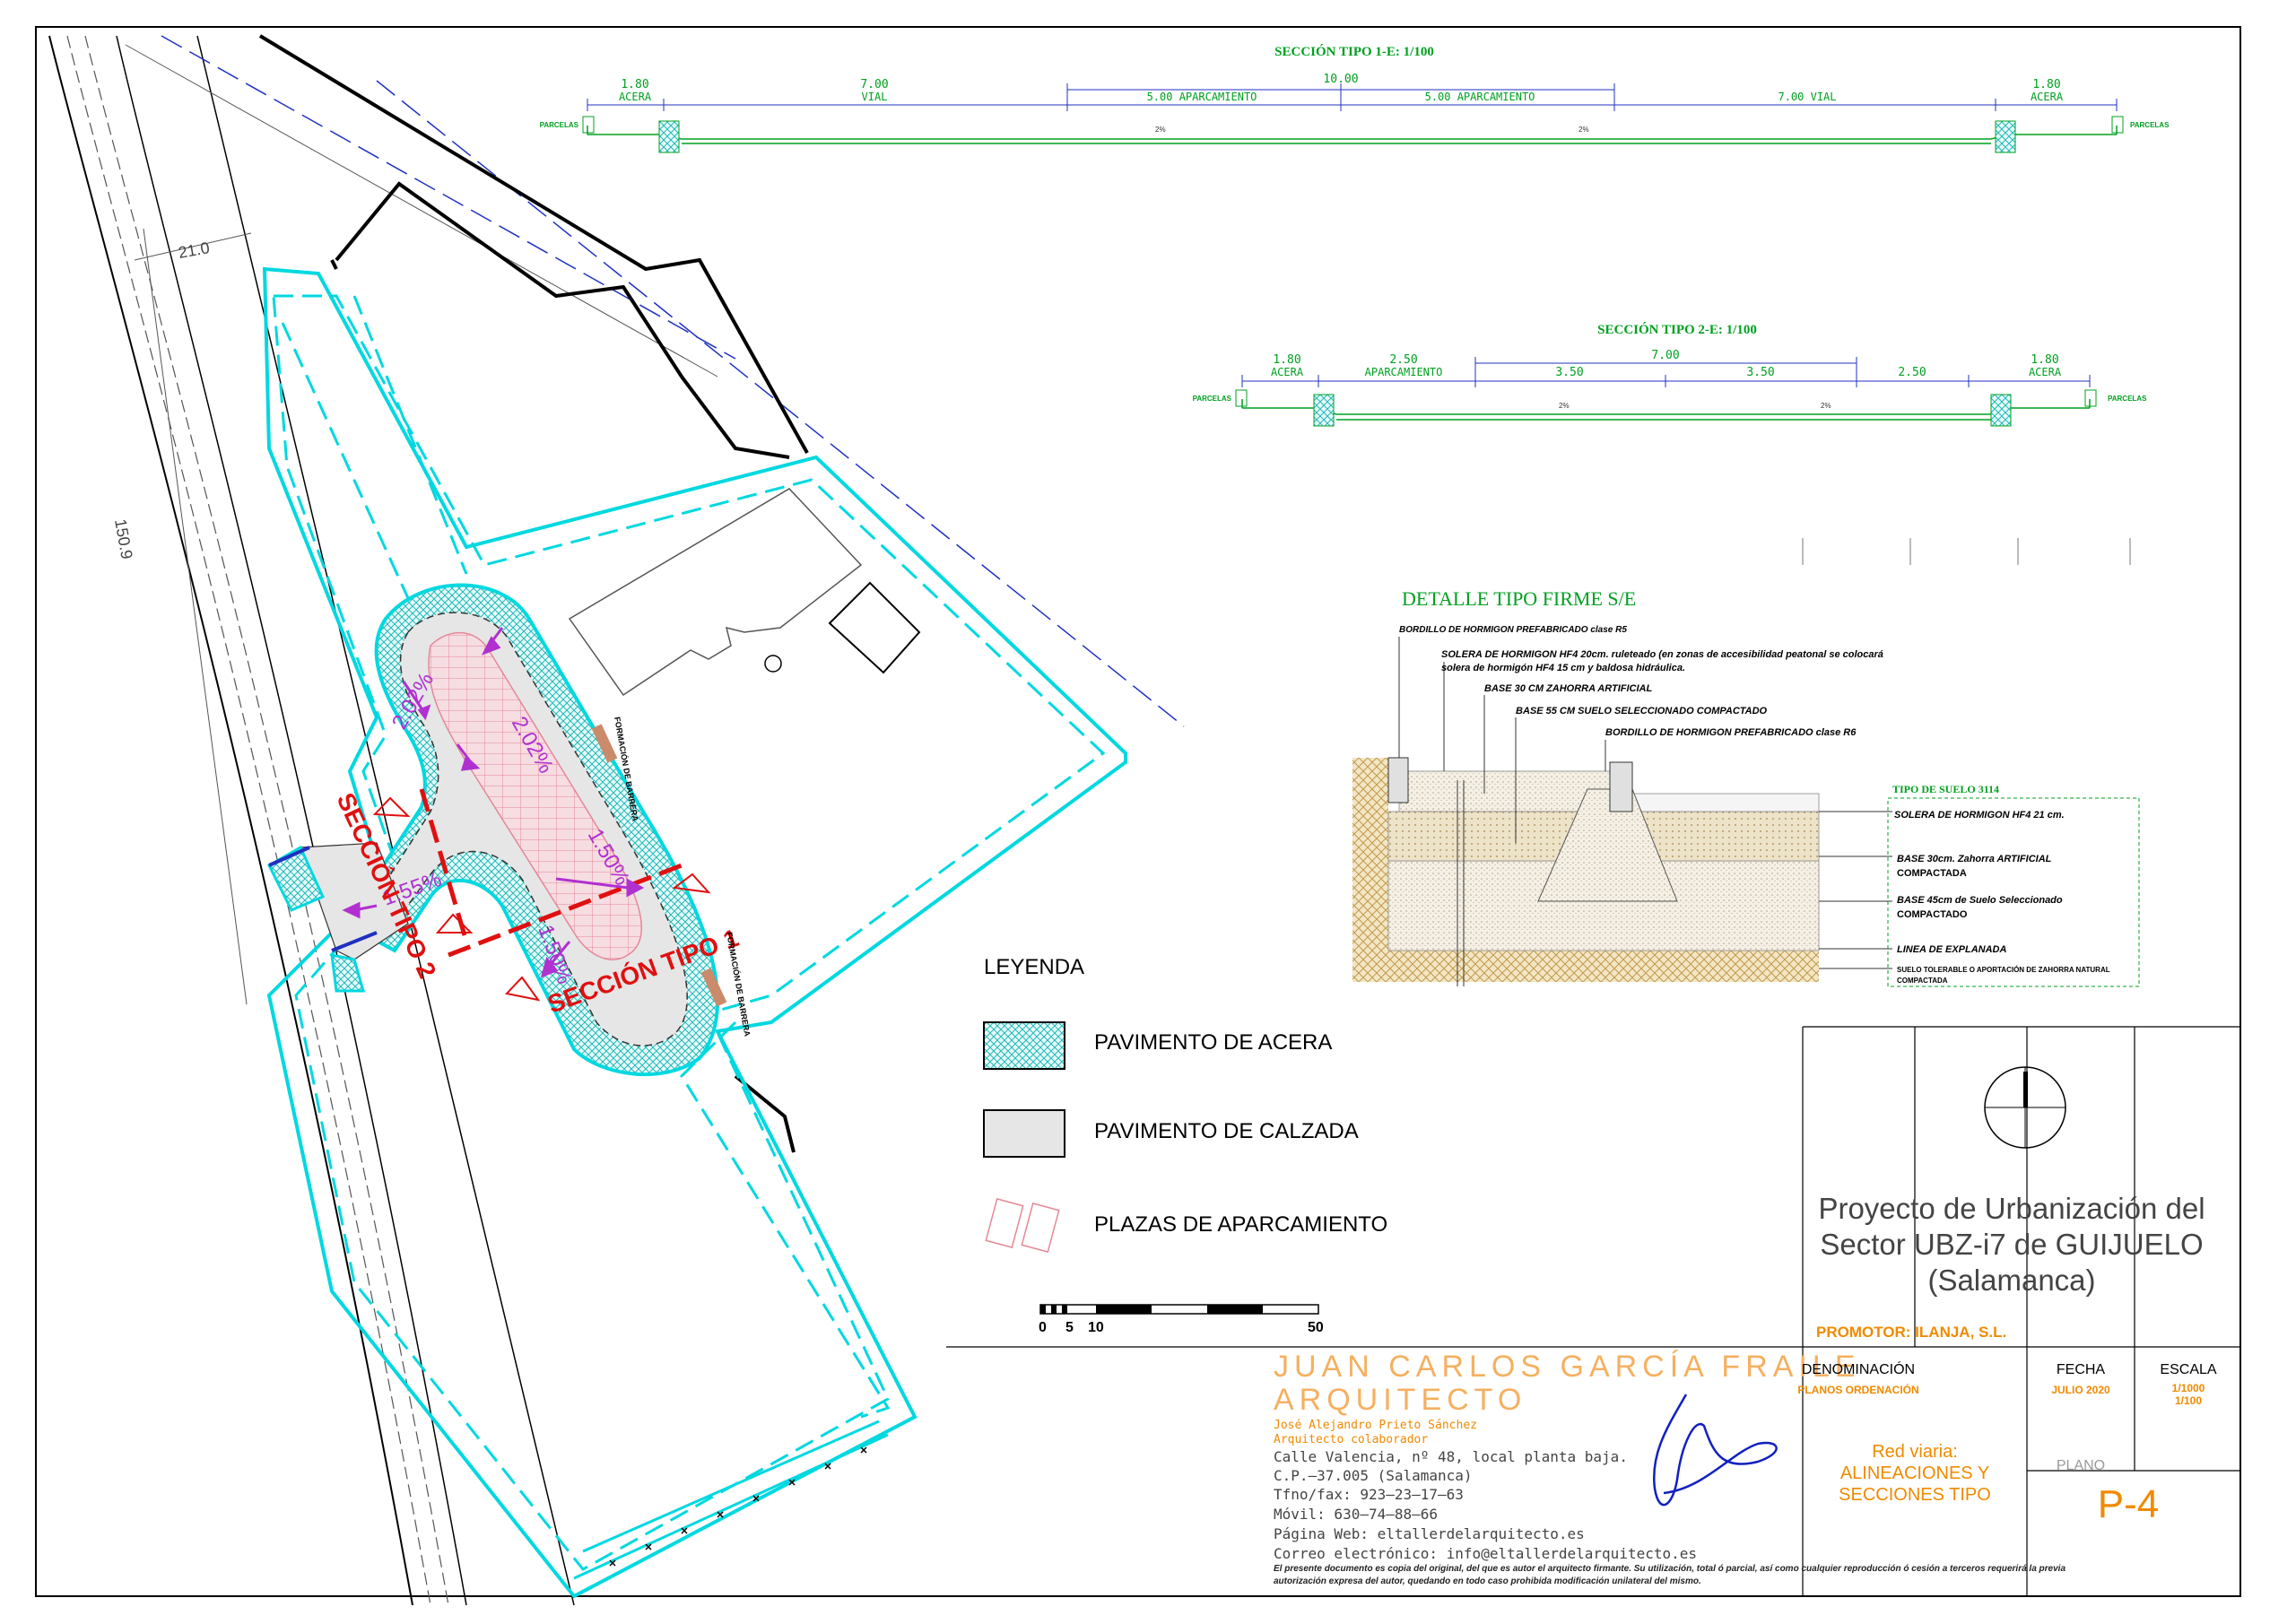 The image size is (2296, 1624). What do you see at coordinates (2188, 1400) in the screenshot?
I see `escala-val: 1/100` at bounding box center [2188, 1400].